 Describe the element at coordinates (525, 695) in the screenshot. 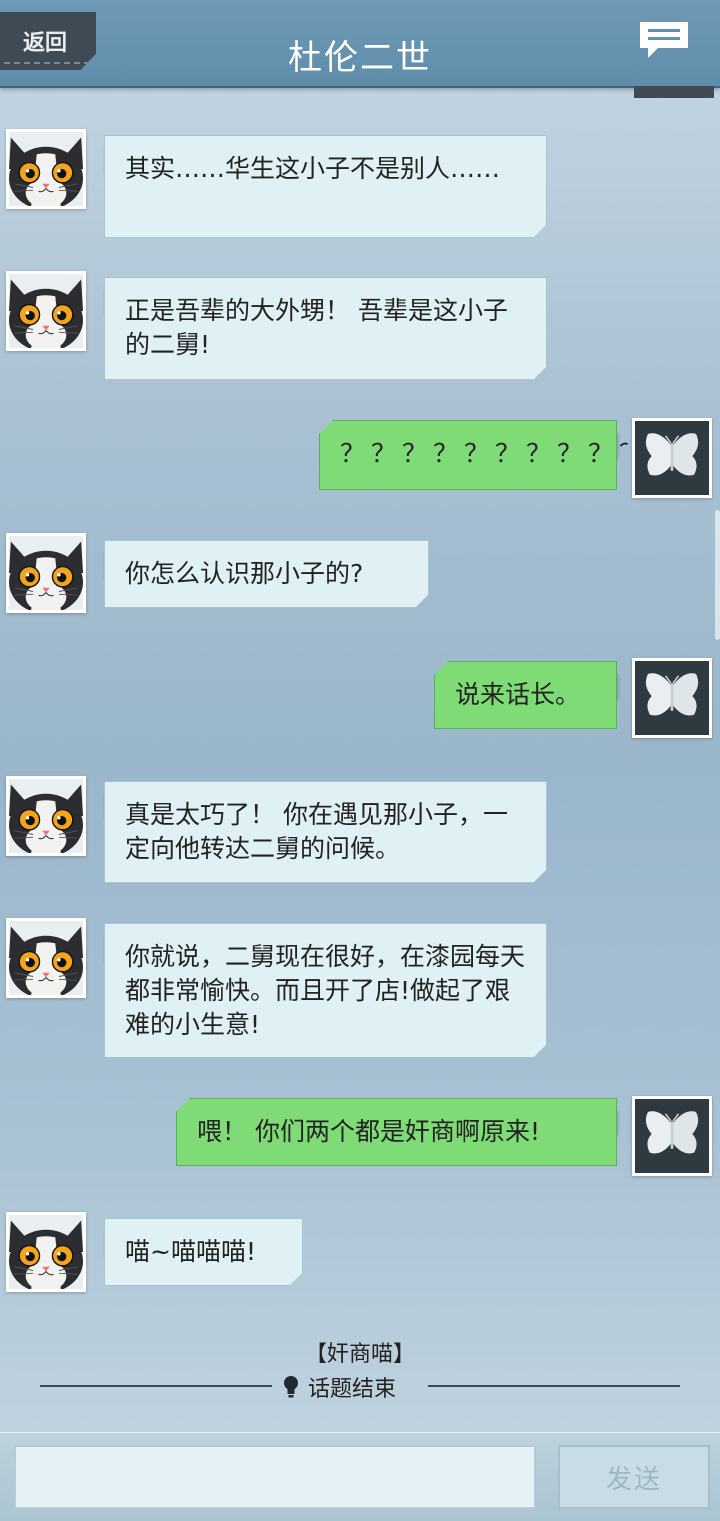

I see `message-bubble-right: 说来话长。` at that location.